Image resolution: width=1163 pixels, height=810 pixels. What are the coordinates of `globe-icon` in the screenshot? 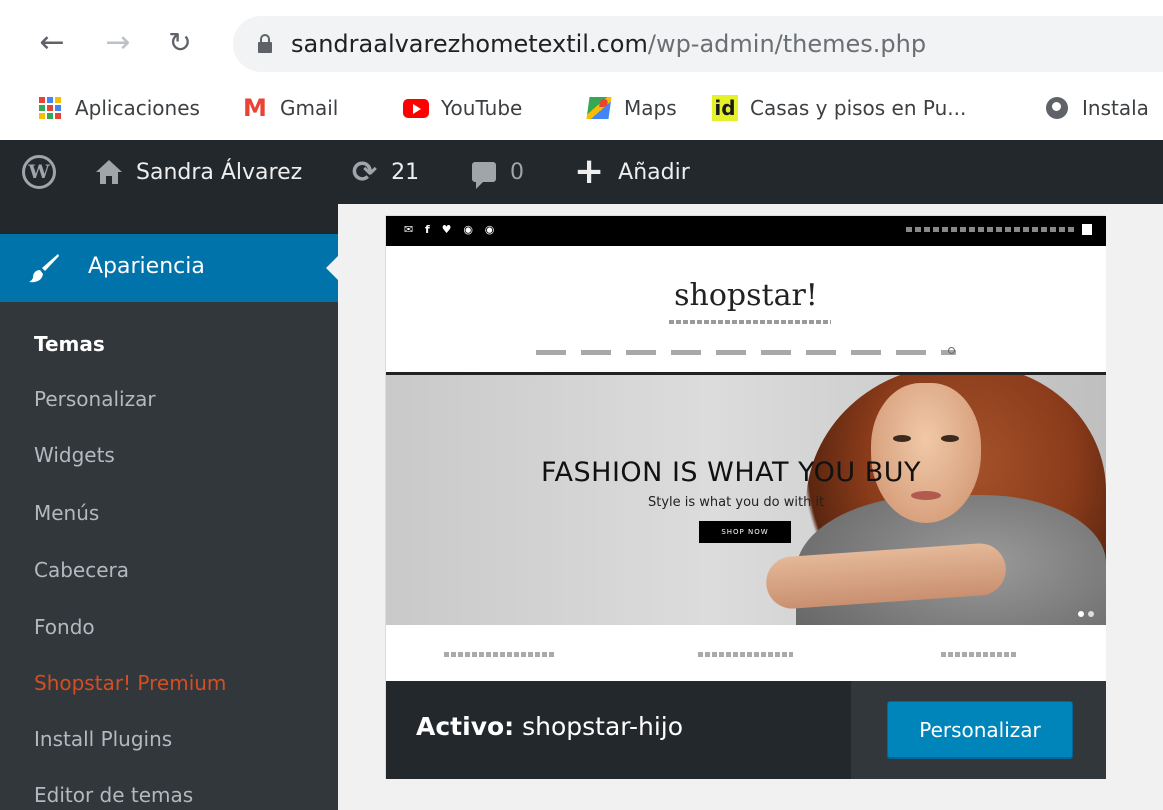 It's located at (1057, 108).